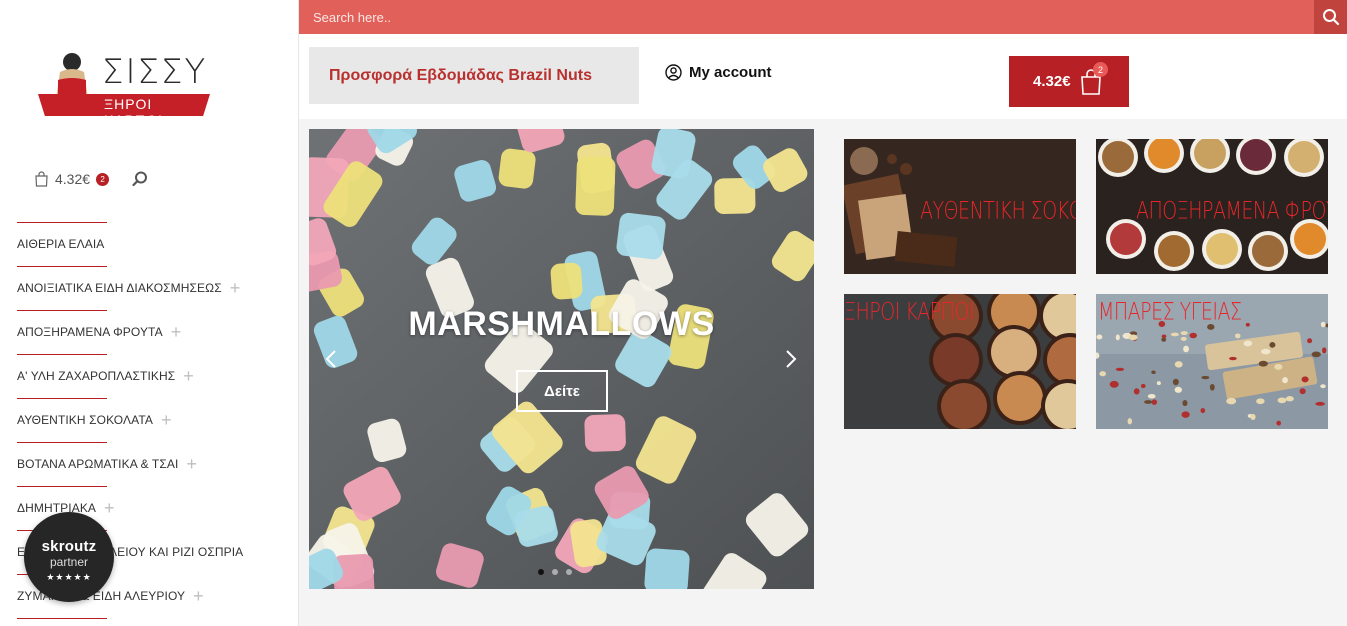  I want to click on skroutz-partner-badge: skroutz partner ★★★★★, so click(69, 557).